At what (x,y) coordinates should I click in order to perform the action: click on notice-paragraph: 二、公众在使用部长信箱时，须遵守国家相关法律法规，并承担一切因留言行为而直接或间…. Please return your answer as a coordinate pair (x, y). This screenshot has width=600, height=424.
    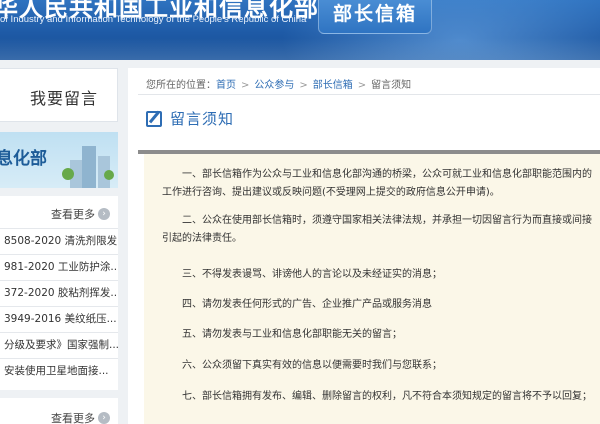
    Looking at the image, I should click on (377, 229).